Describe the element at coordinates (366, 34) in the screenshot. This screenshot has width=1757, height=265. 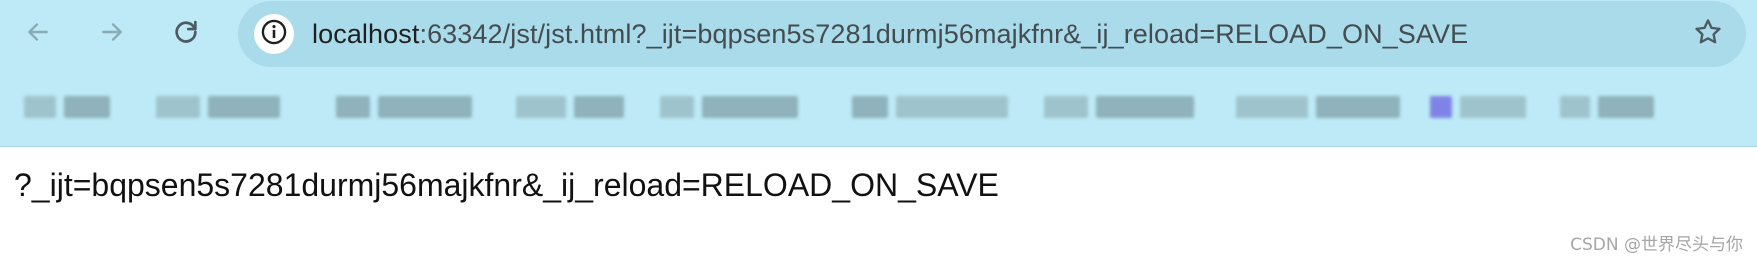
I see `url-host: localhost` at that location.